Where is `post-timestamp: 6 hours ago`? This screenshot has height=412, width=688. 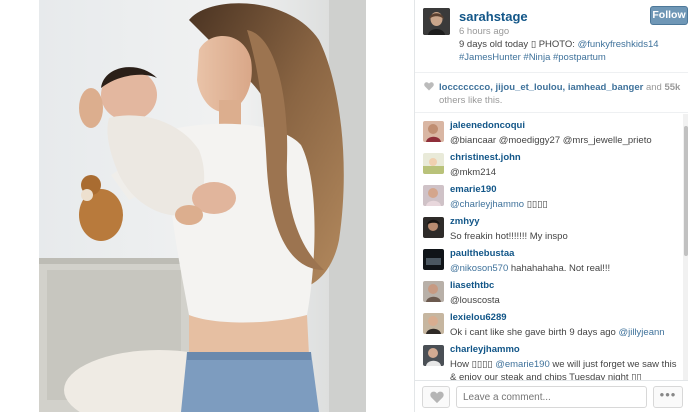 post-timestamp: 6 hours ago is located at coordinates (484, 31).